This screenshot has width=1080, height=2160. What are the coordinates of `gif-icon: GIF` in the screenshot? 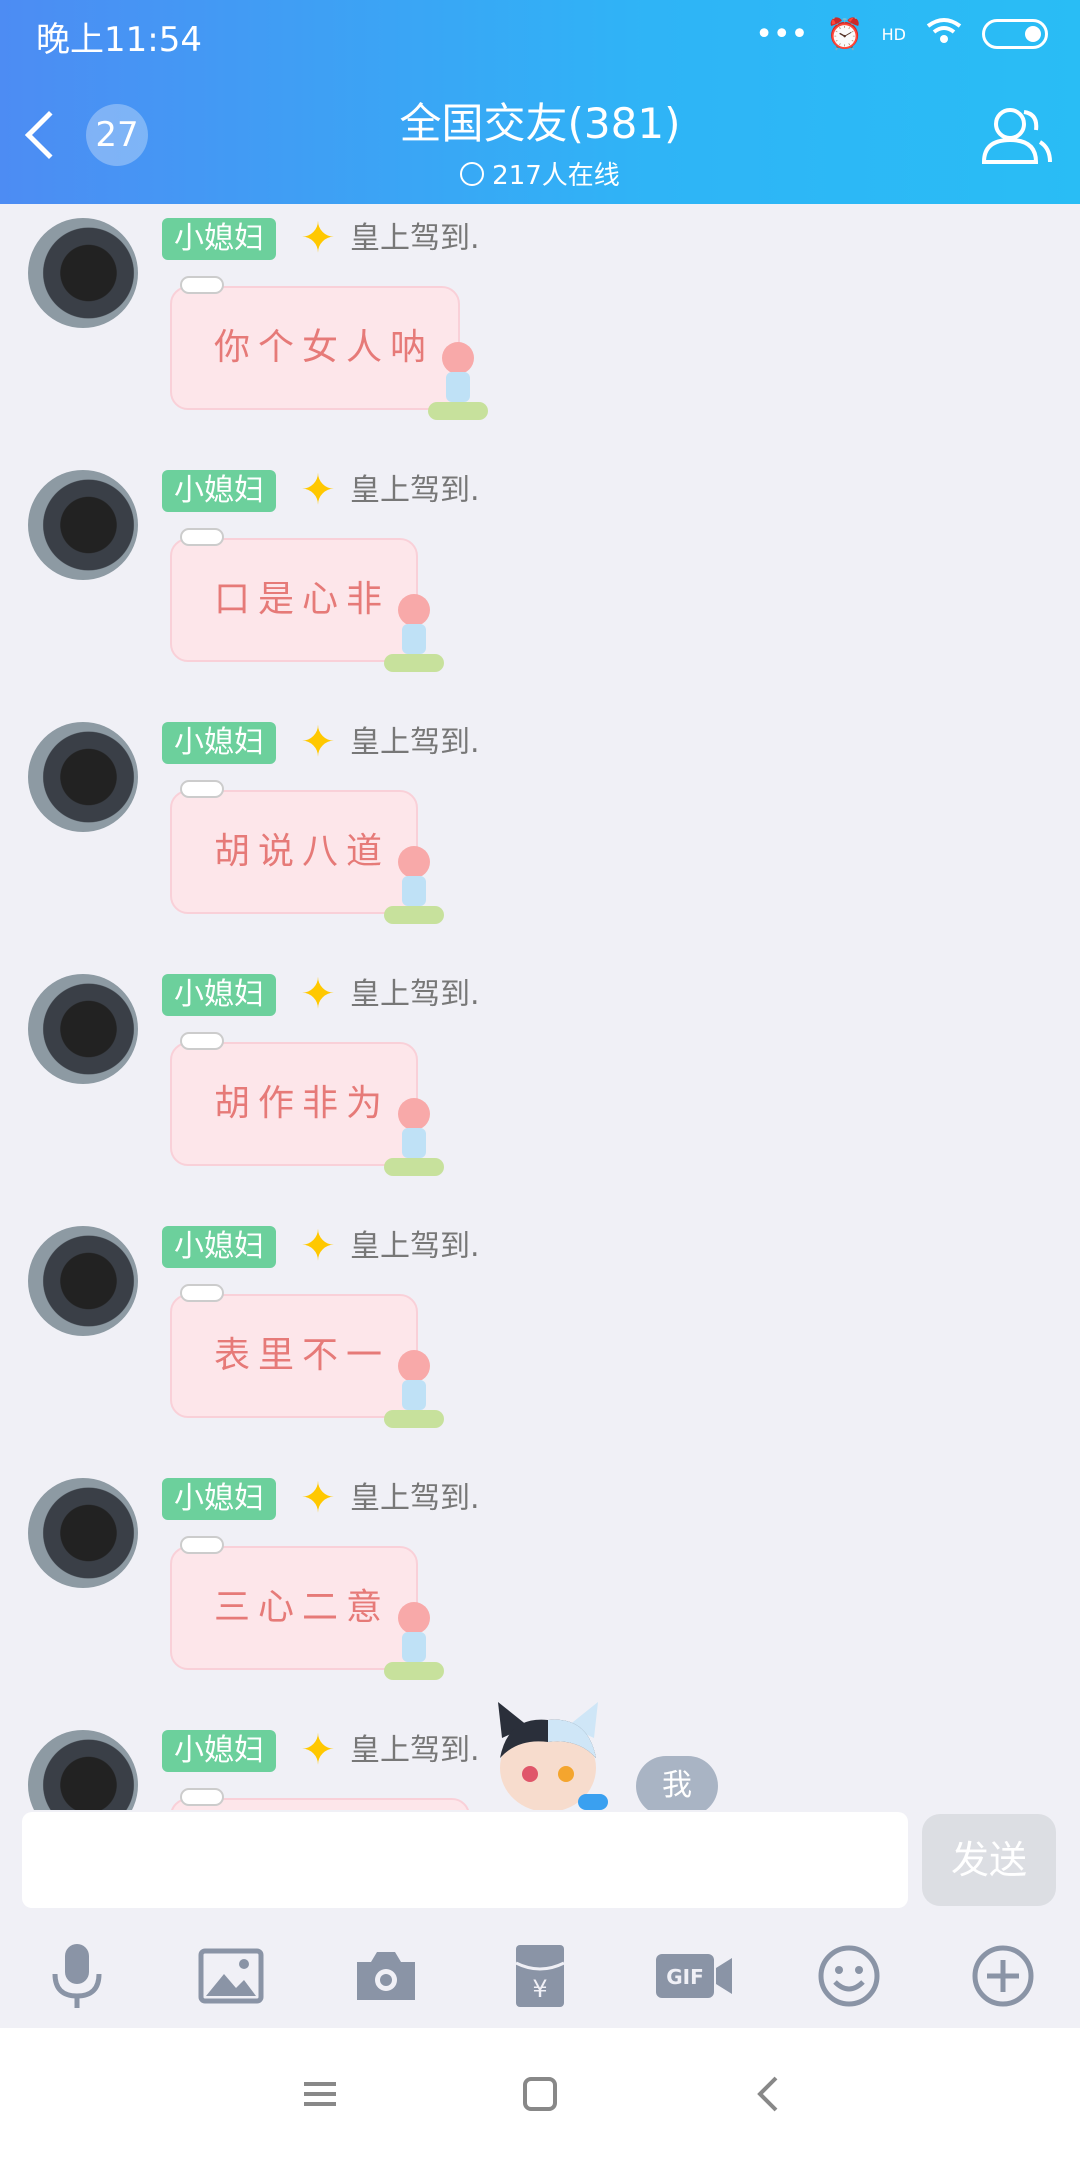 It's located at (694, 1976).